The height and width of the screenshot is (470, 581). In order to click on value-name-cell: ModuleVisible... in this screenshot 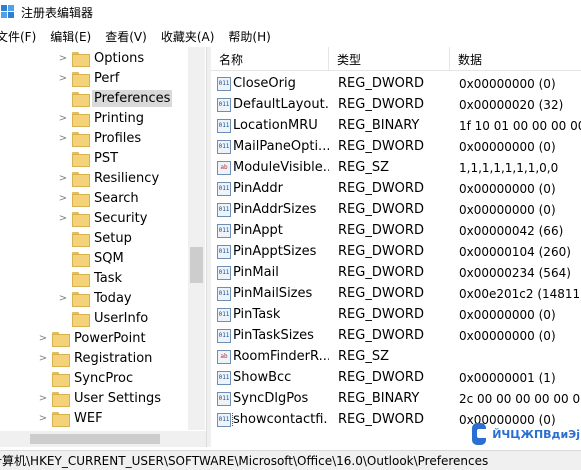, I will do `click(270, 167)`.